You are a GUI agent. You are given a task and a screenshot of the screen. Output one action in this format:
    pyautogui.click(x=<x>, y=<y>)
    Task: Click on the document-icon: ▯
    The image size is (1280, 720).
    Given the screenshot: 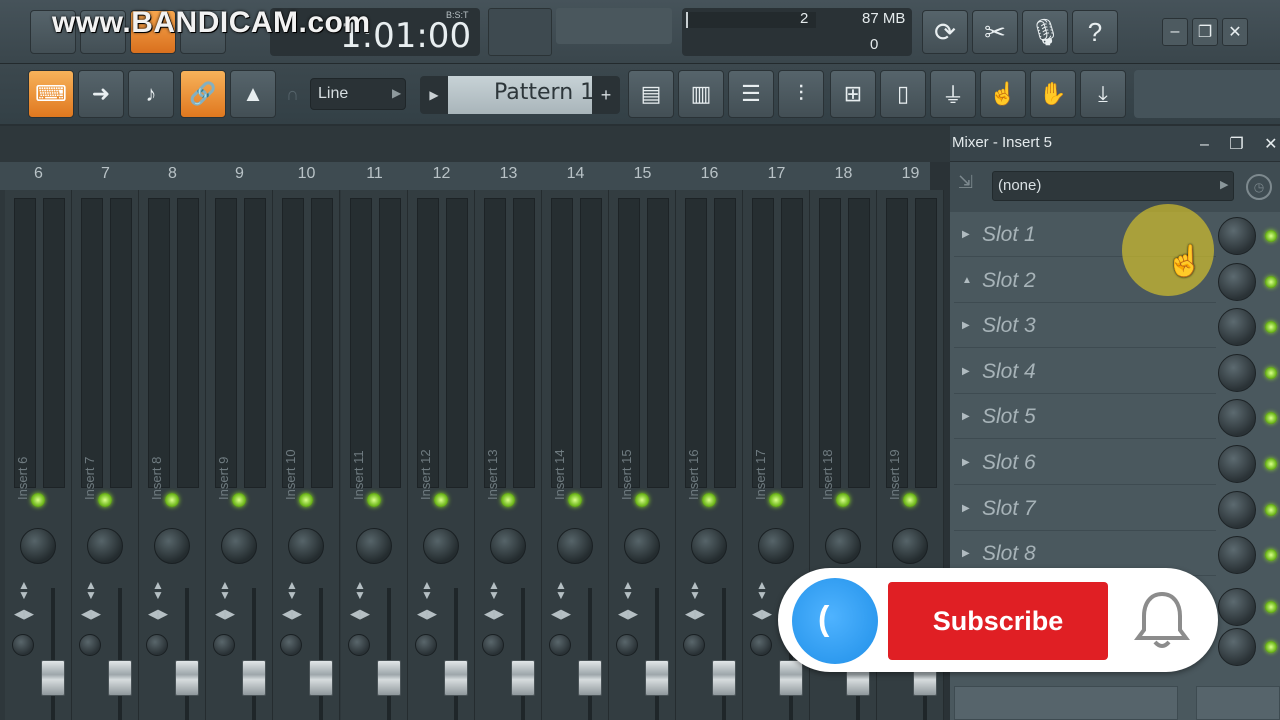 What is the action you would take?
    pyautogui.click(x=903, y=94)
    